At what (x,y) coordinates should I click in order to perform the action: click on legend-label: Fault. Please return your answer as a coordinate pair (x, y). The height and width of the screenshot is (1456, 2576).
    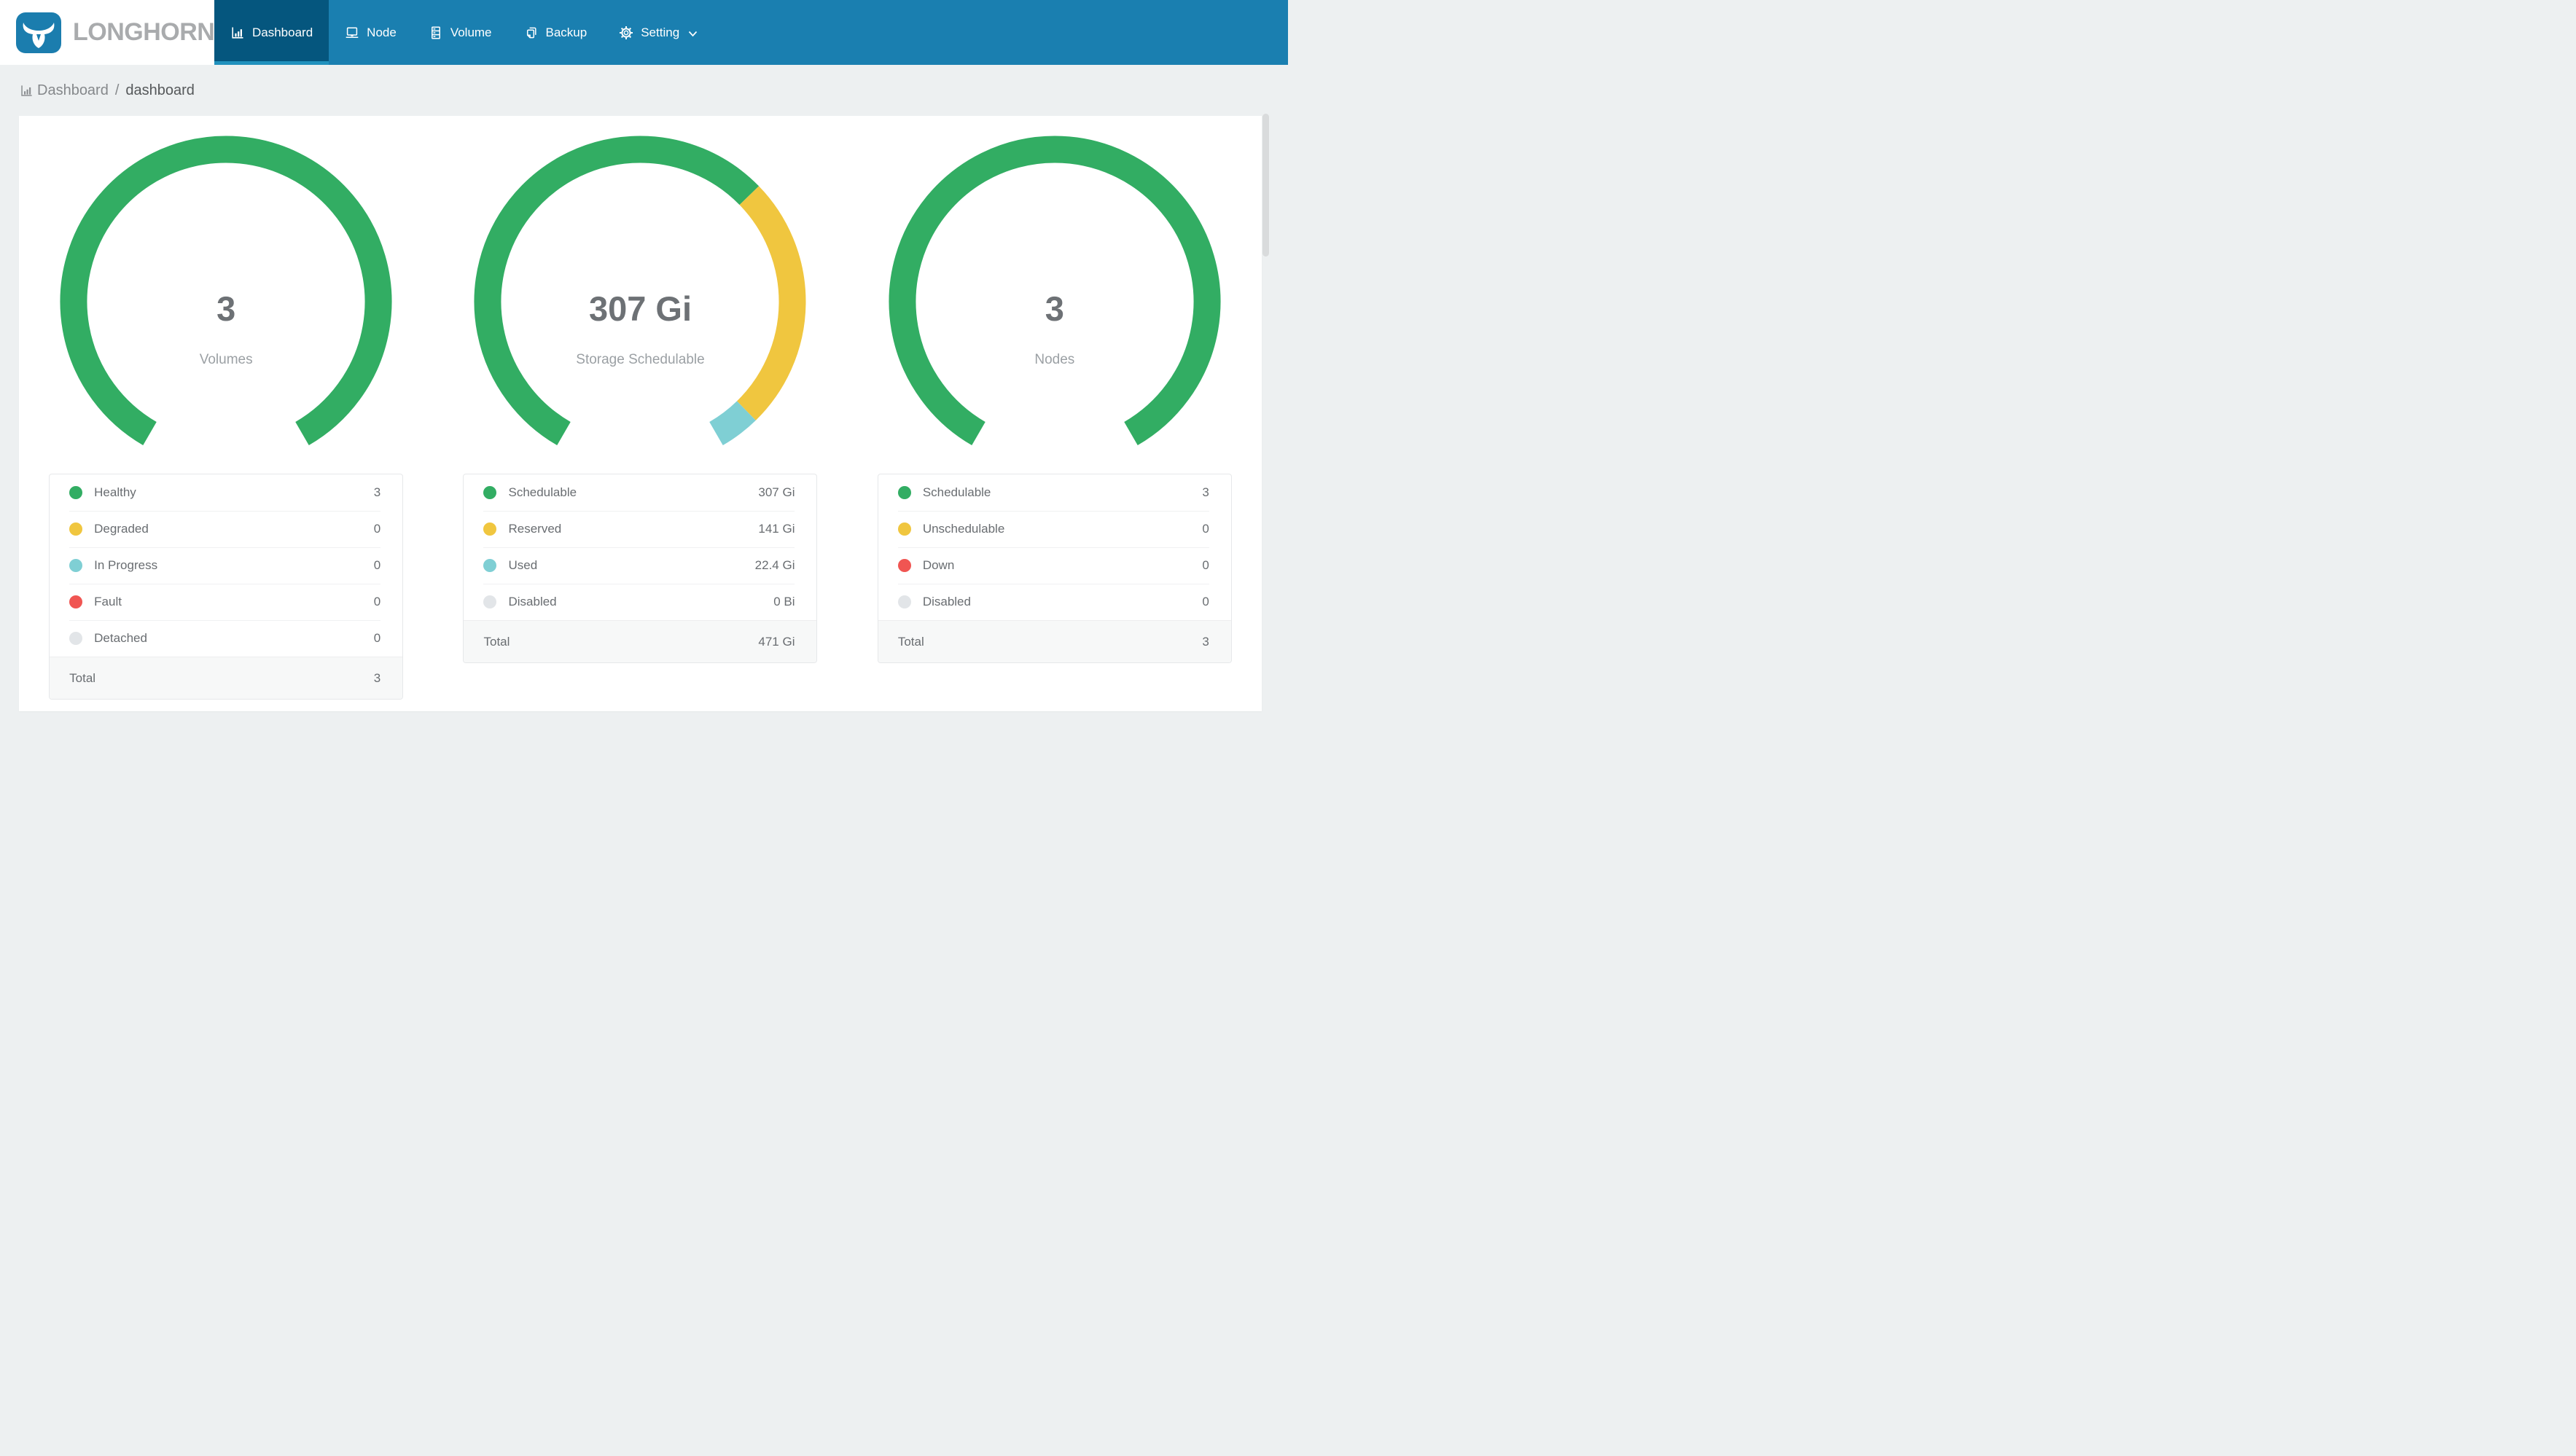
    Looking at the image, I should click on (108, 601).